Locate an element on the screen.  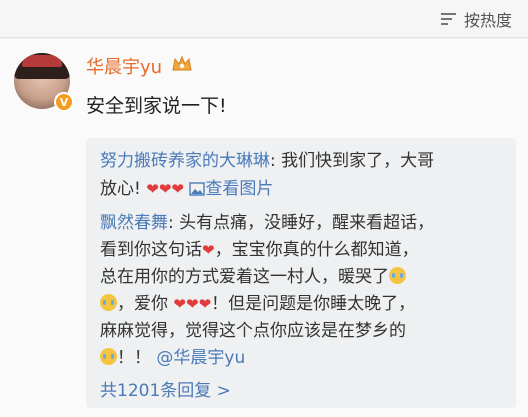
reply-2-text-4a: ，爱你 is located at coordinates (142, 304).